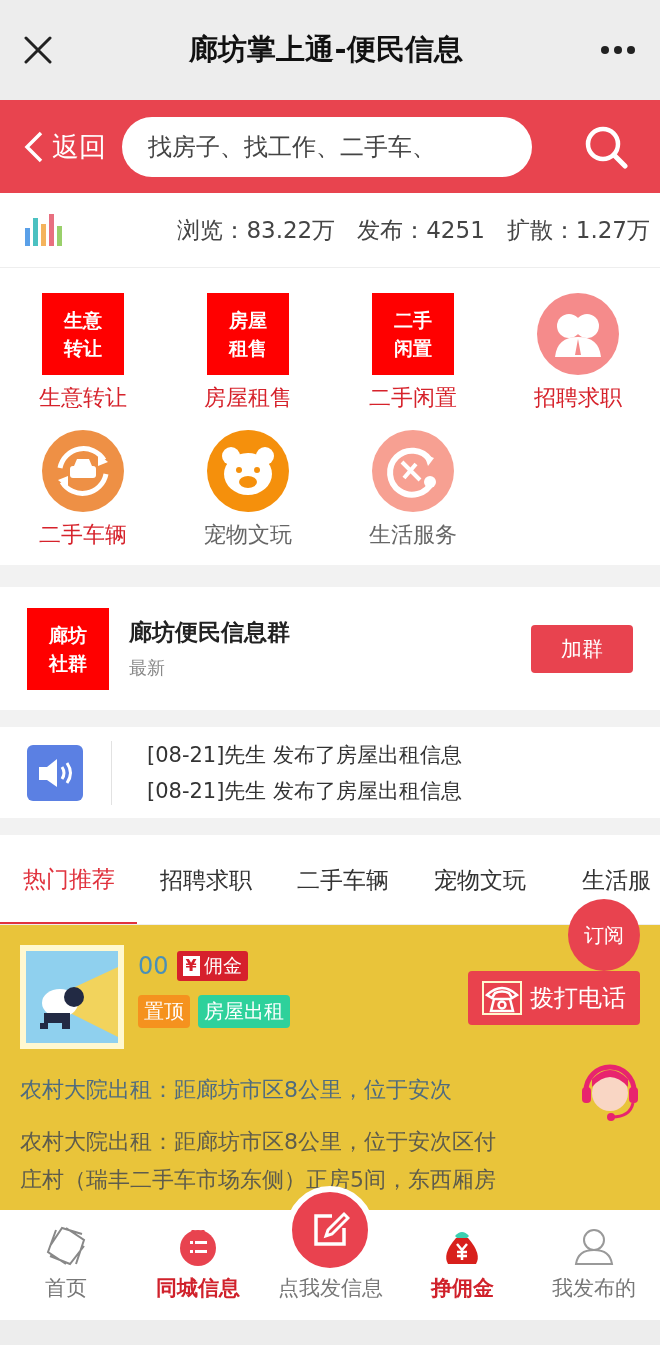 The width and height of the screenshot is (660, 1345). I want to click on group-logo: 廊坊社群, so click(68, 648).